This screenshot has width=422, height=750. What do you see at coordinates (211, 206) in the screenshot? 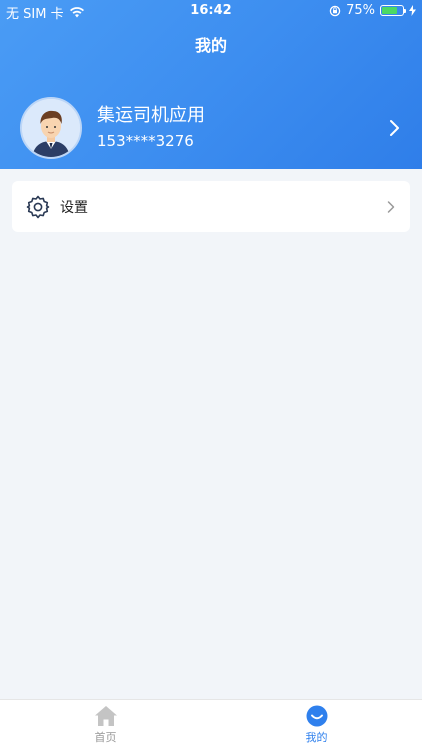
I see `settings-menu-item: 设置` at bounding box center [211, 206].